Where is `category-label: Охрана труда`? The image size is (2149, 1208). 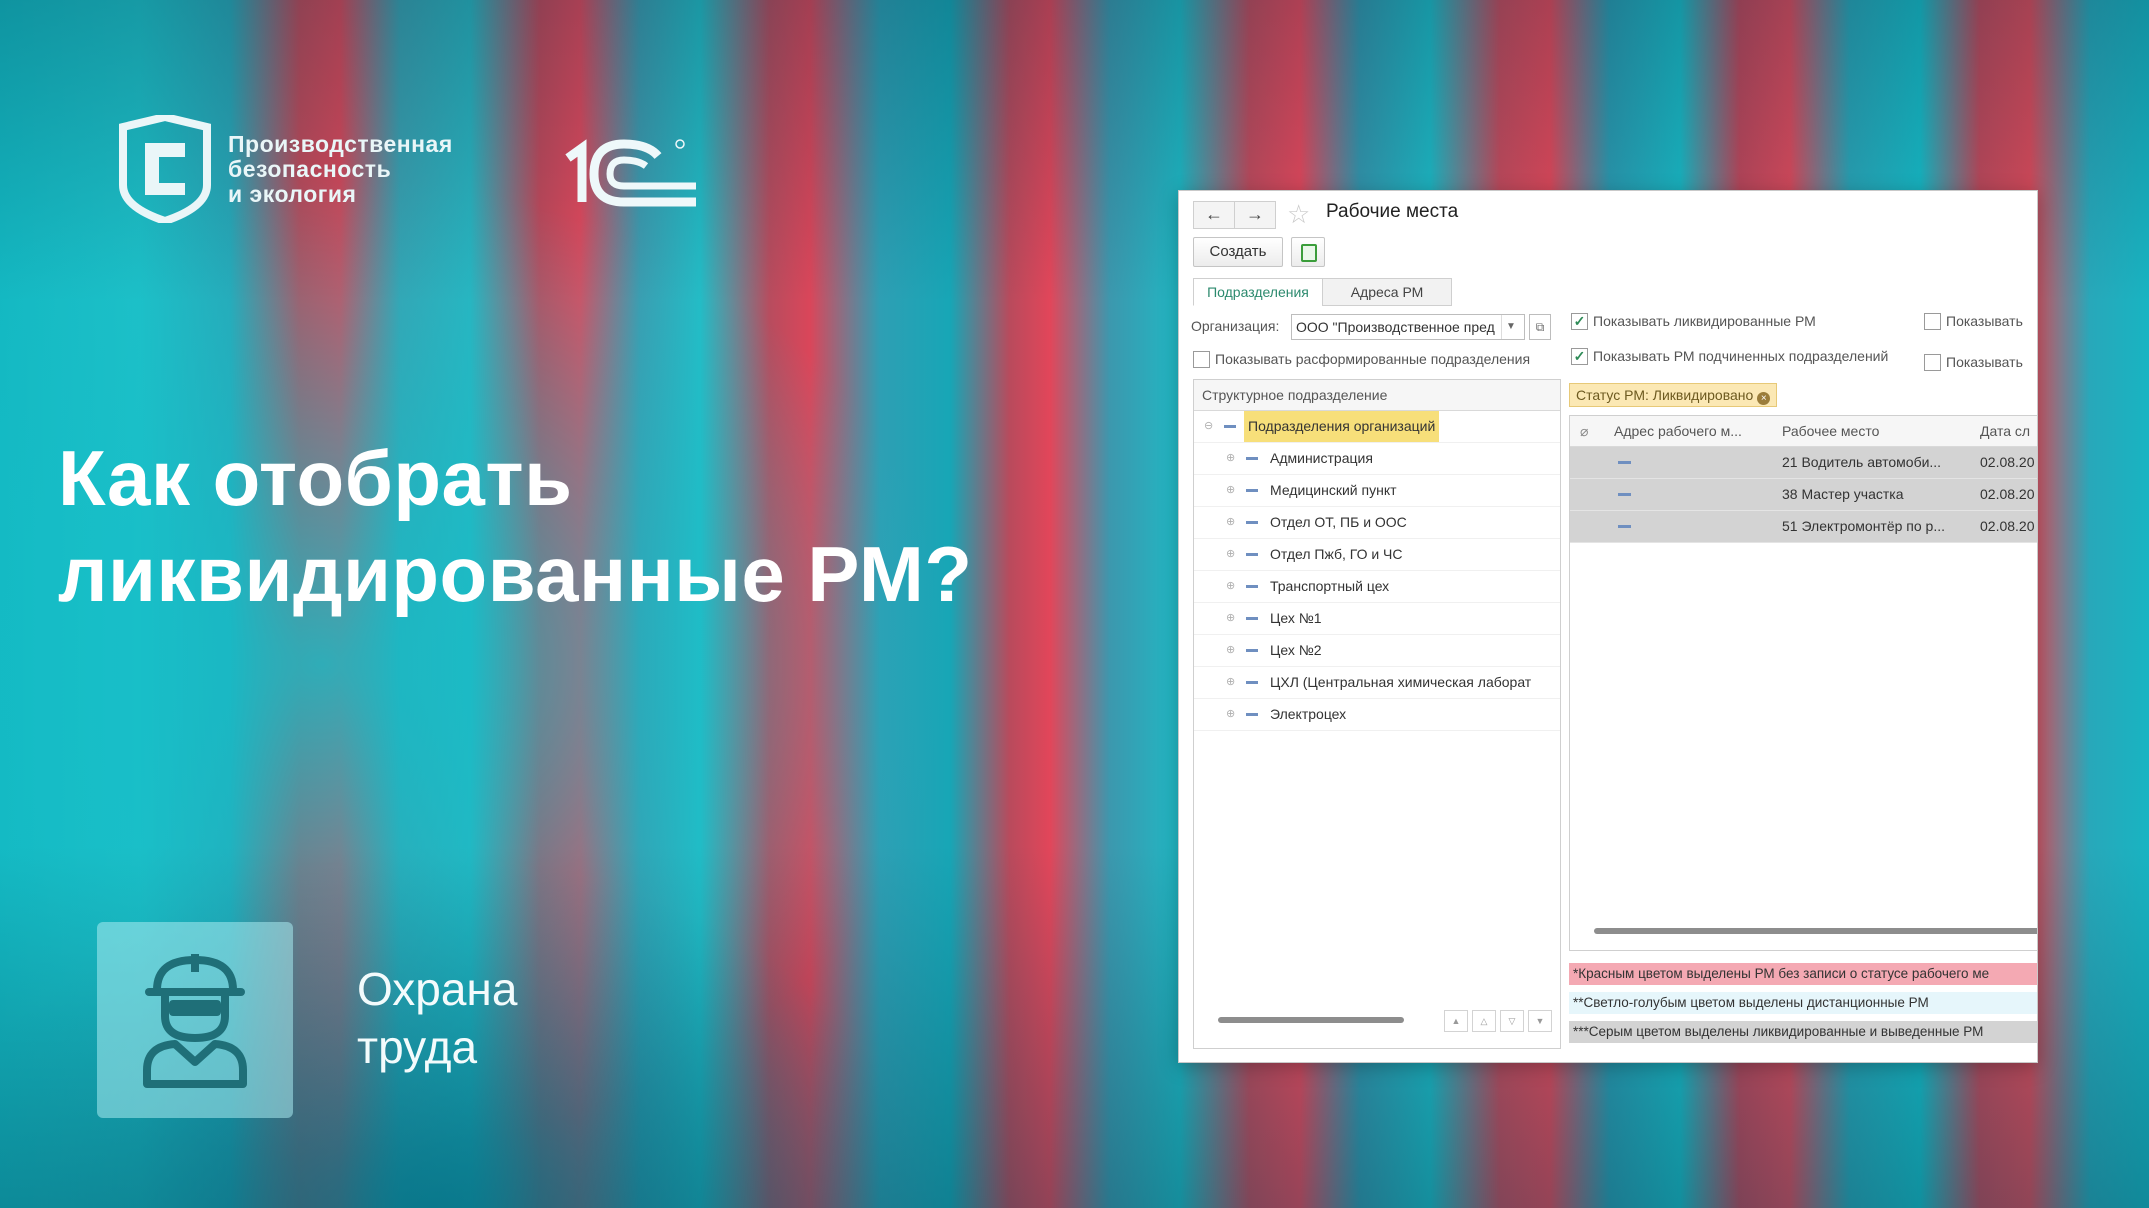
category-label: Охрана труда is located at coordinates (437, 1018).